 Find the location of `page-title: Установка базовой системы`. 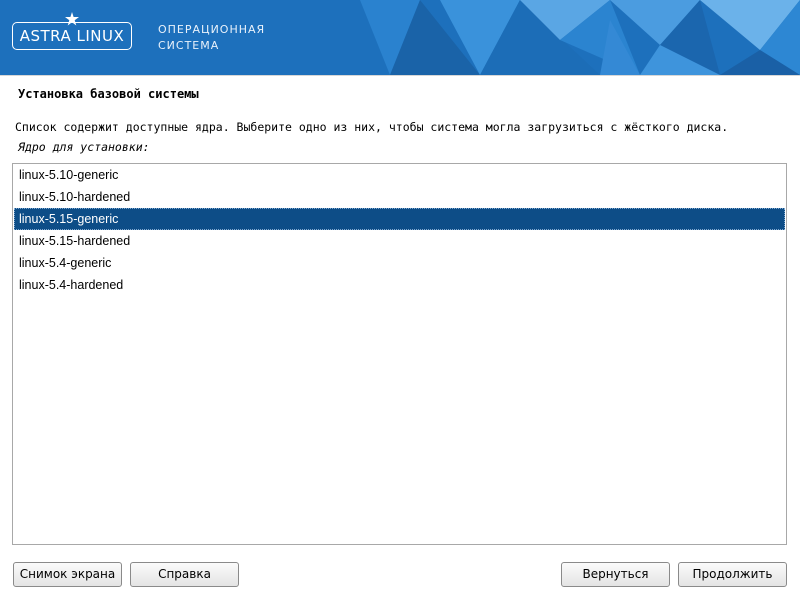

page-title: Установка базовой системы is located at coordinates (108, 94).